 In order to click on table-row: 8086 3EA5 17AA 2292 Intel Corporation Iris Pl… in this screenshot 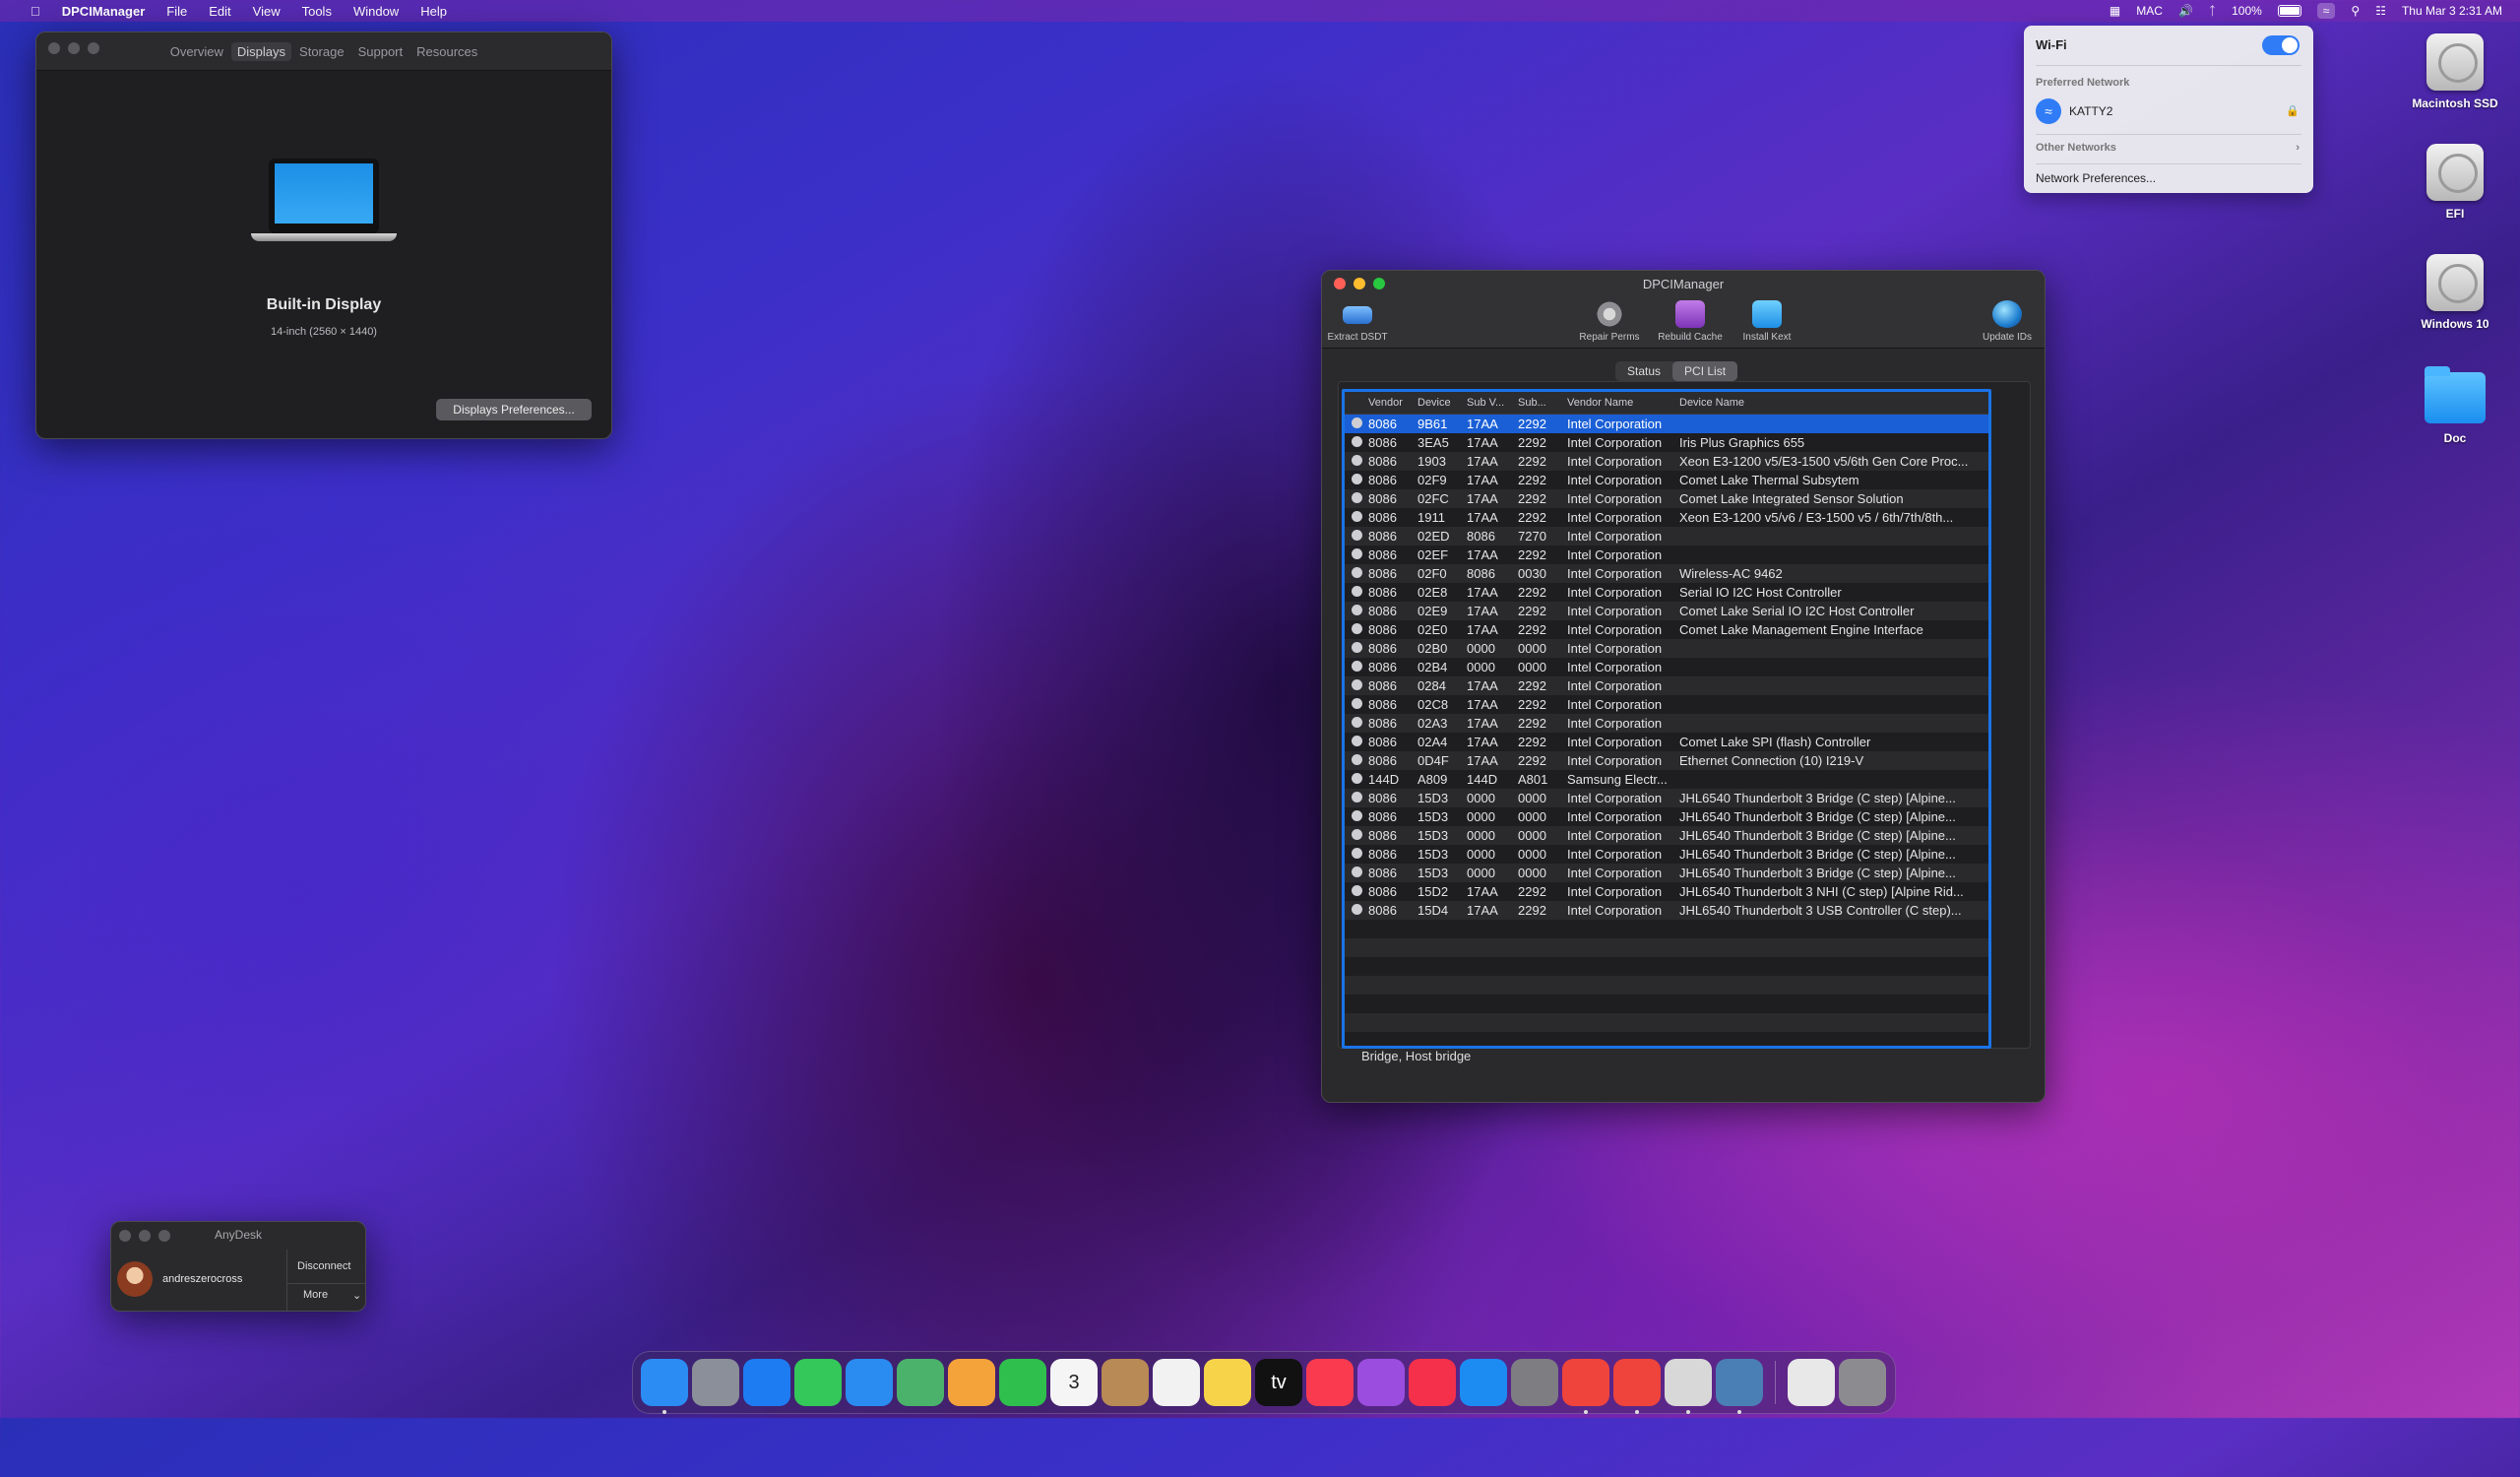, I will do `click(1666, 443)`.